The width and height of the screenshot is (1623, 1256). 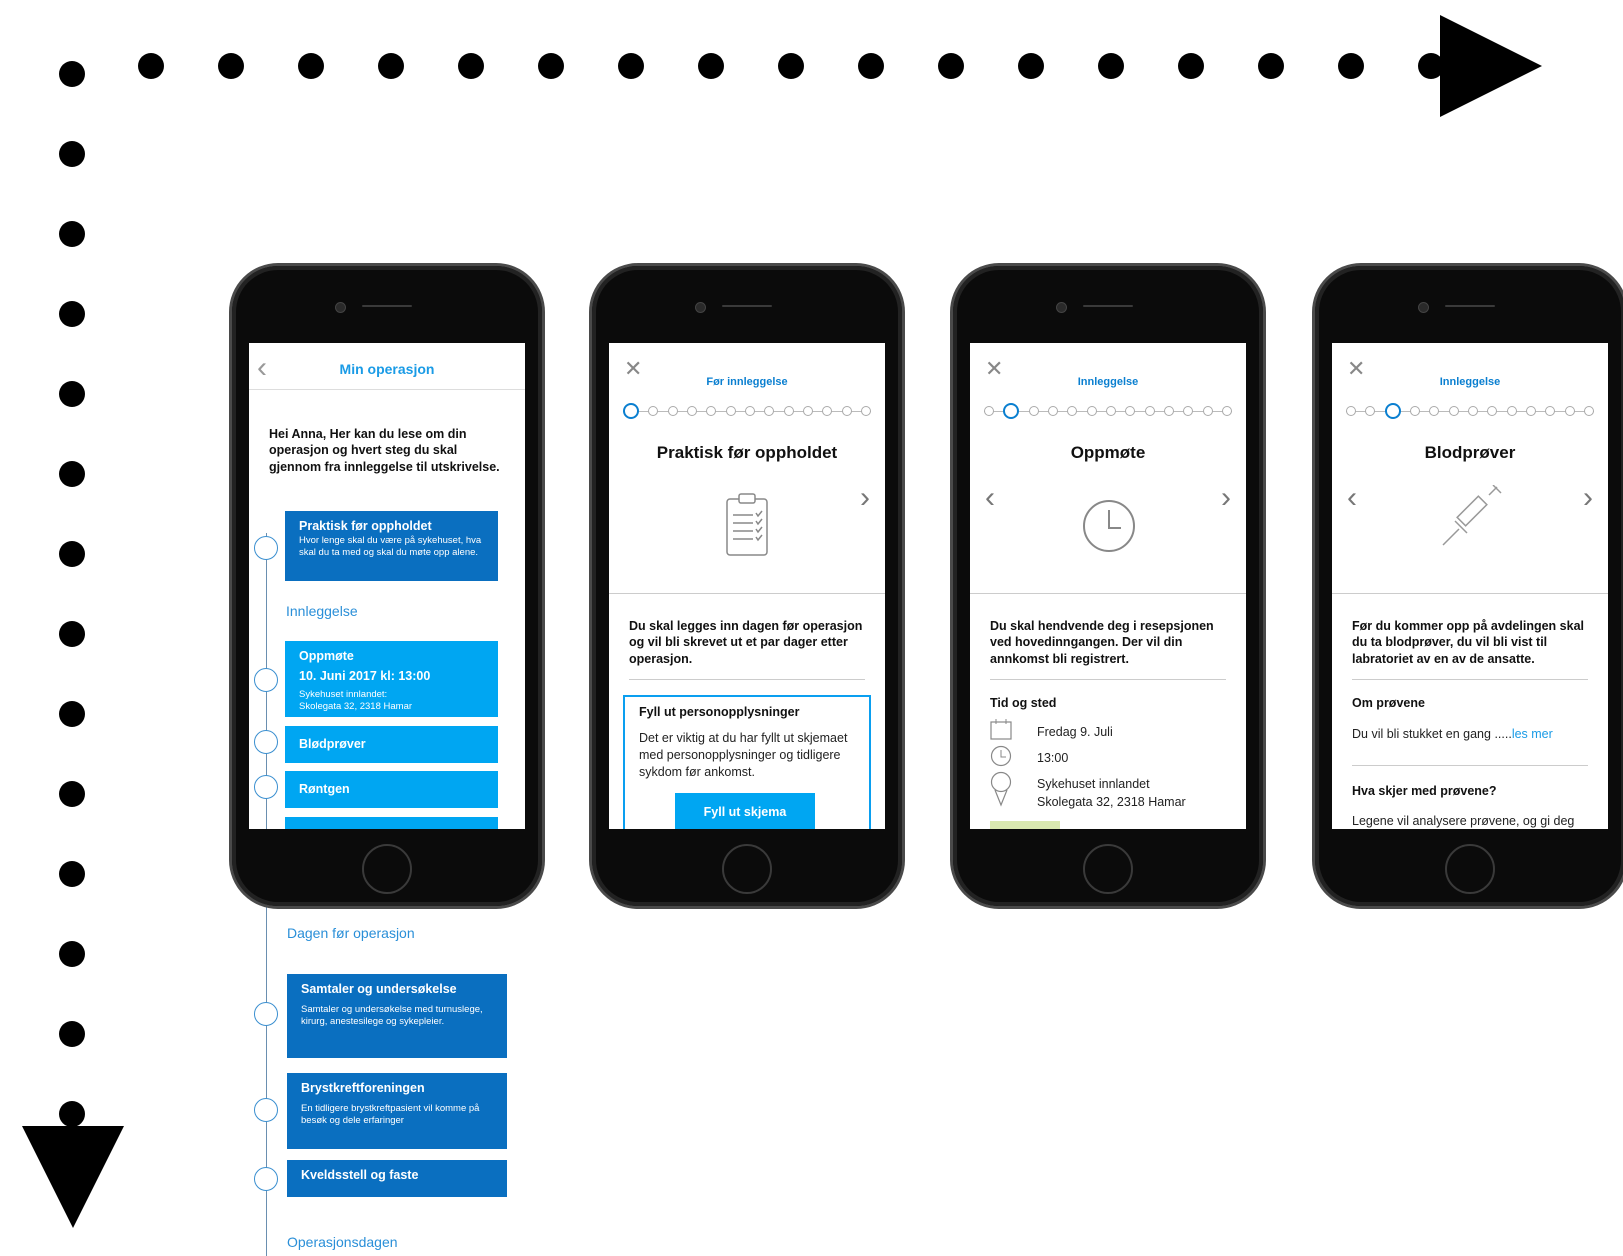 What do you see at coordinates (1025, 825) in the screenshot?
I see `map-preview` at bounding box center [1025, 825].